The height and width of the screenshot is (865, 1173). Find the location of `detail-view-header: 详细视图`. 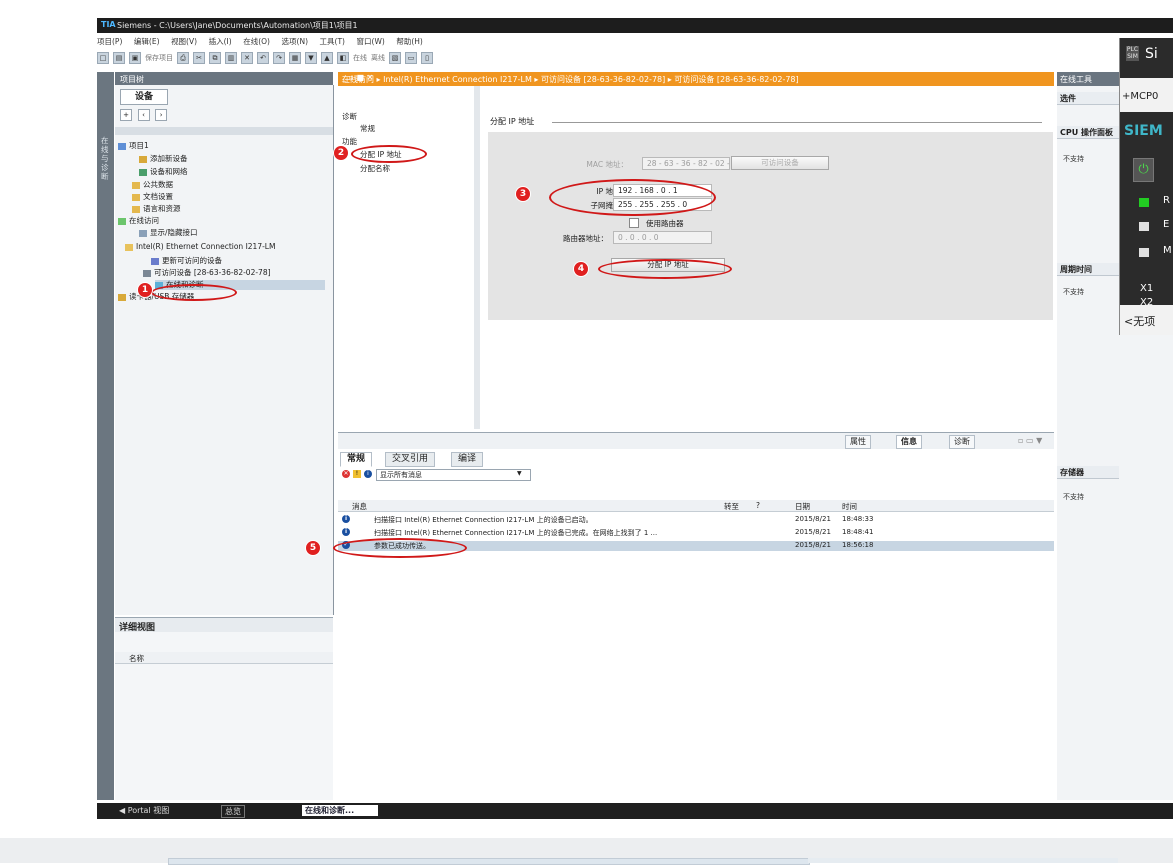

detail-view-header: 详细视图 is located at coordinates (224, 625).